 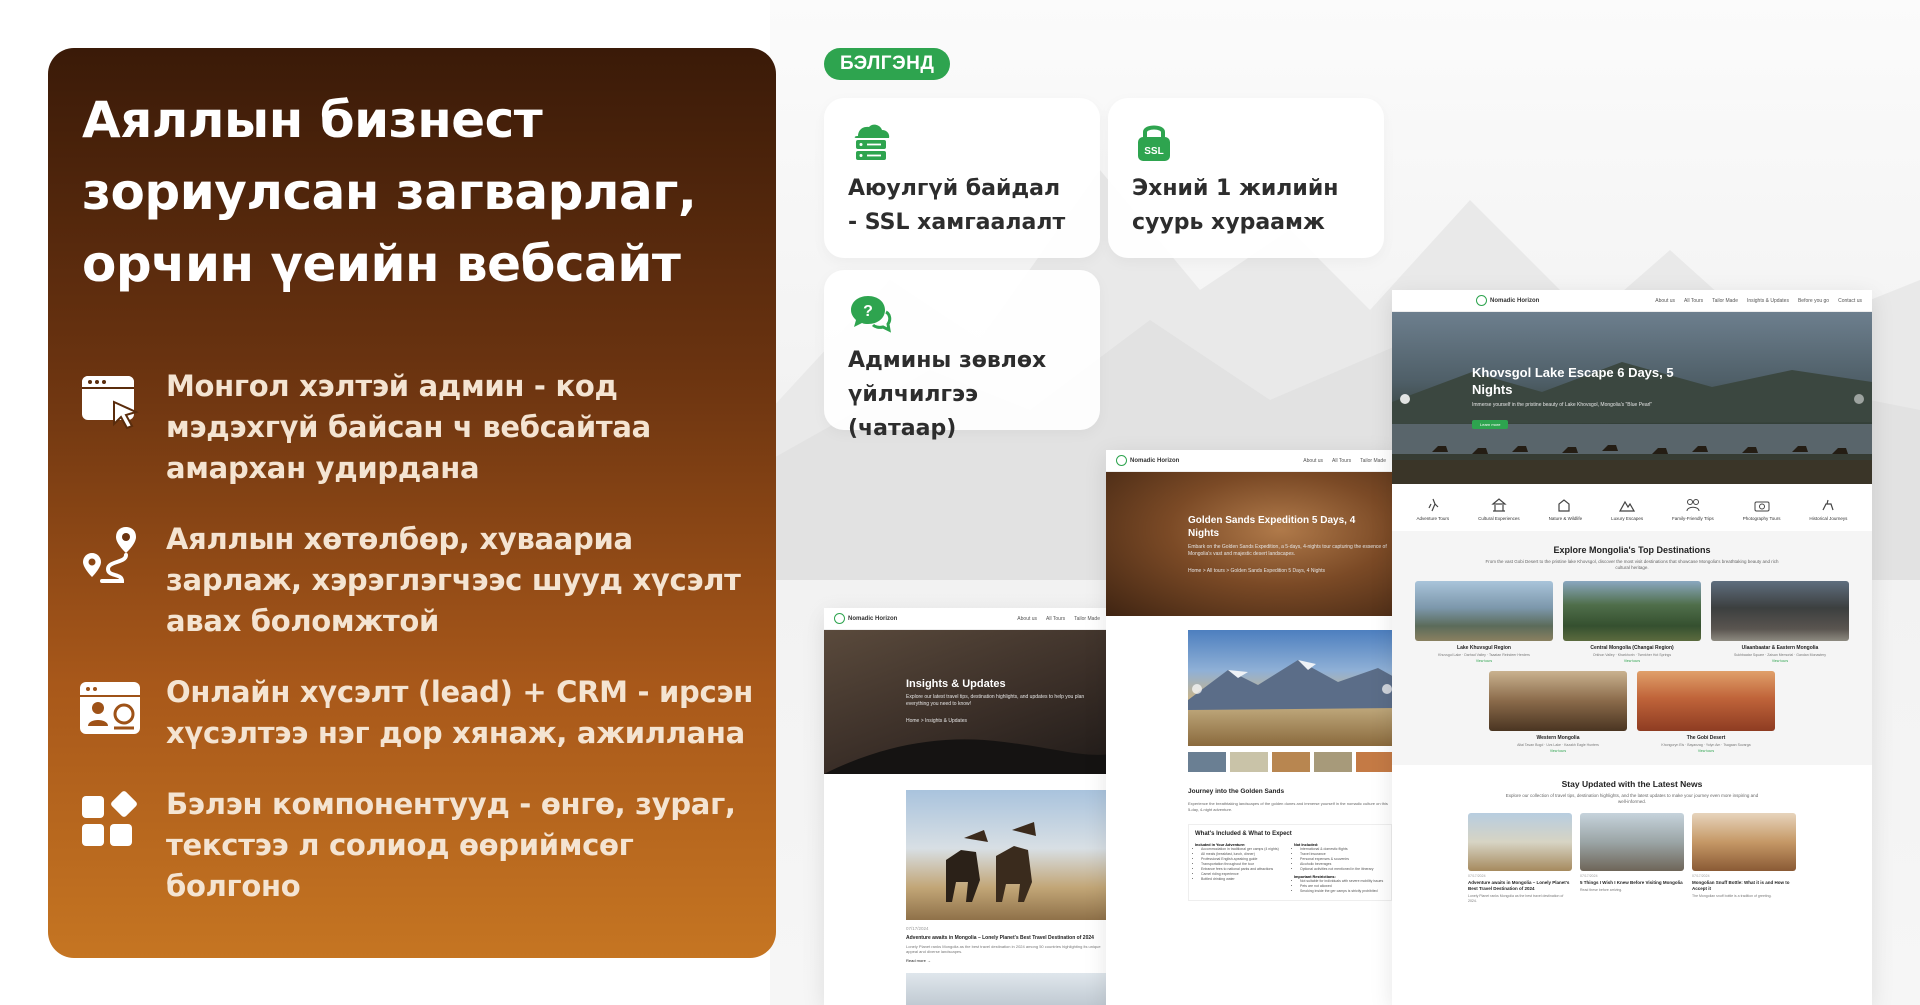 What do you see at coordinates (1008, 855) in the screenshot?
I see `post-image` at bounding box center [1008, 855].